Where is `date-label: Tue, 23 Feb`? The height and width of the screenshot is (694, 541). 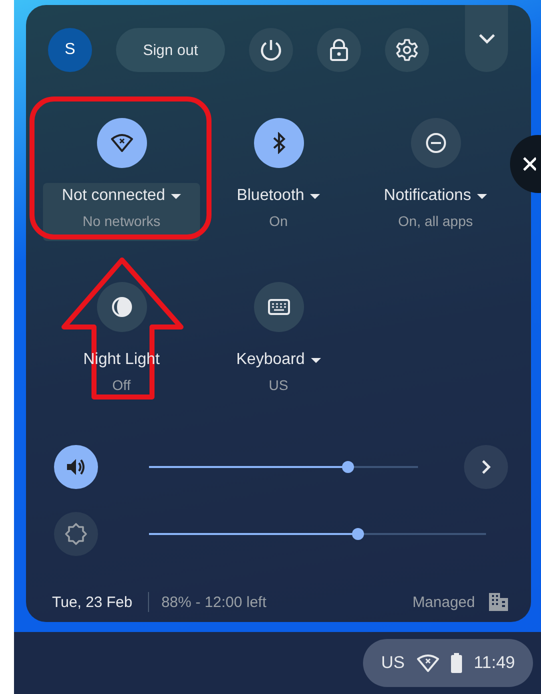
date-label: Tue, 23 Feb is located at coordinates (92, 602).